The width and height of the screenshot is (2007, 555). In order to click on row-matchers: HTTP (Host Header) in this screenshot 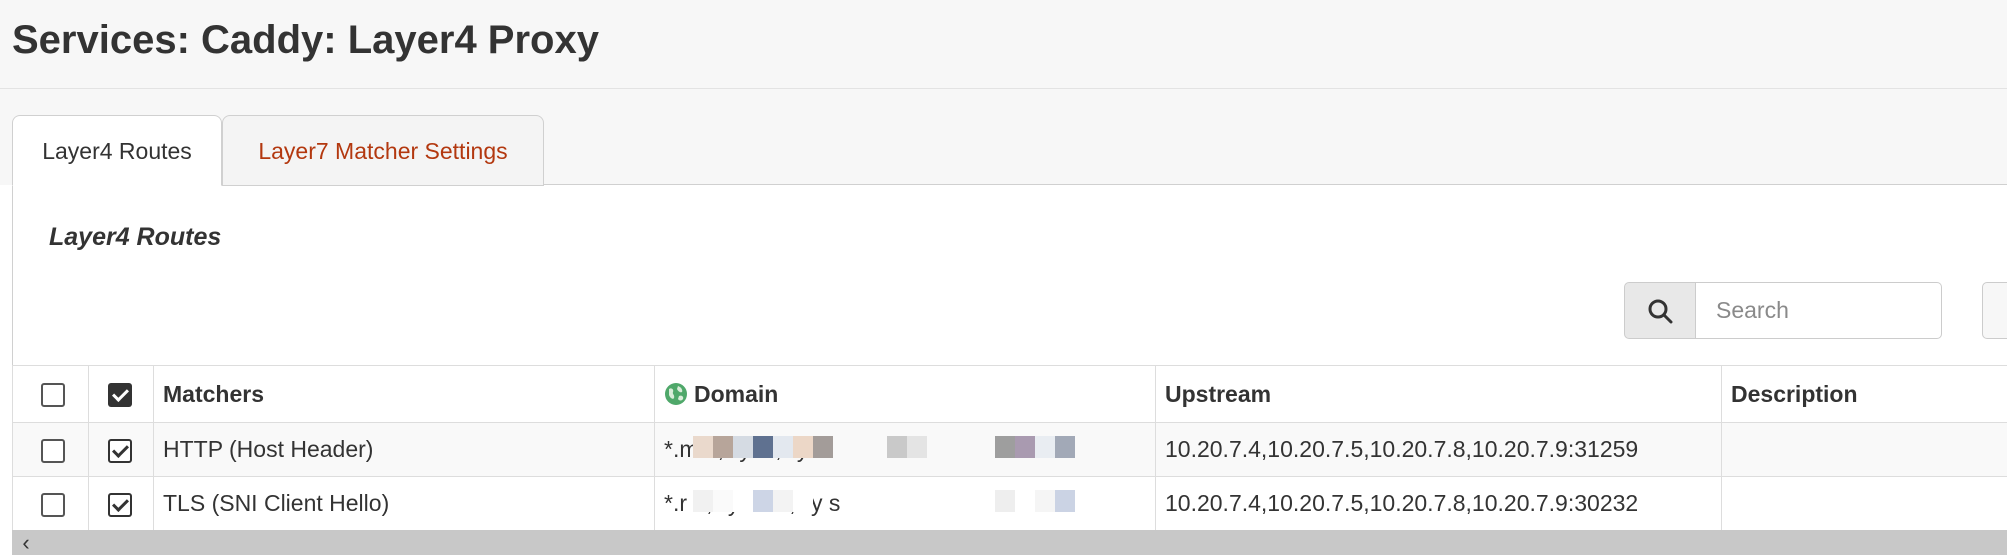, I will do `click(404, 449)`.